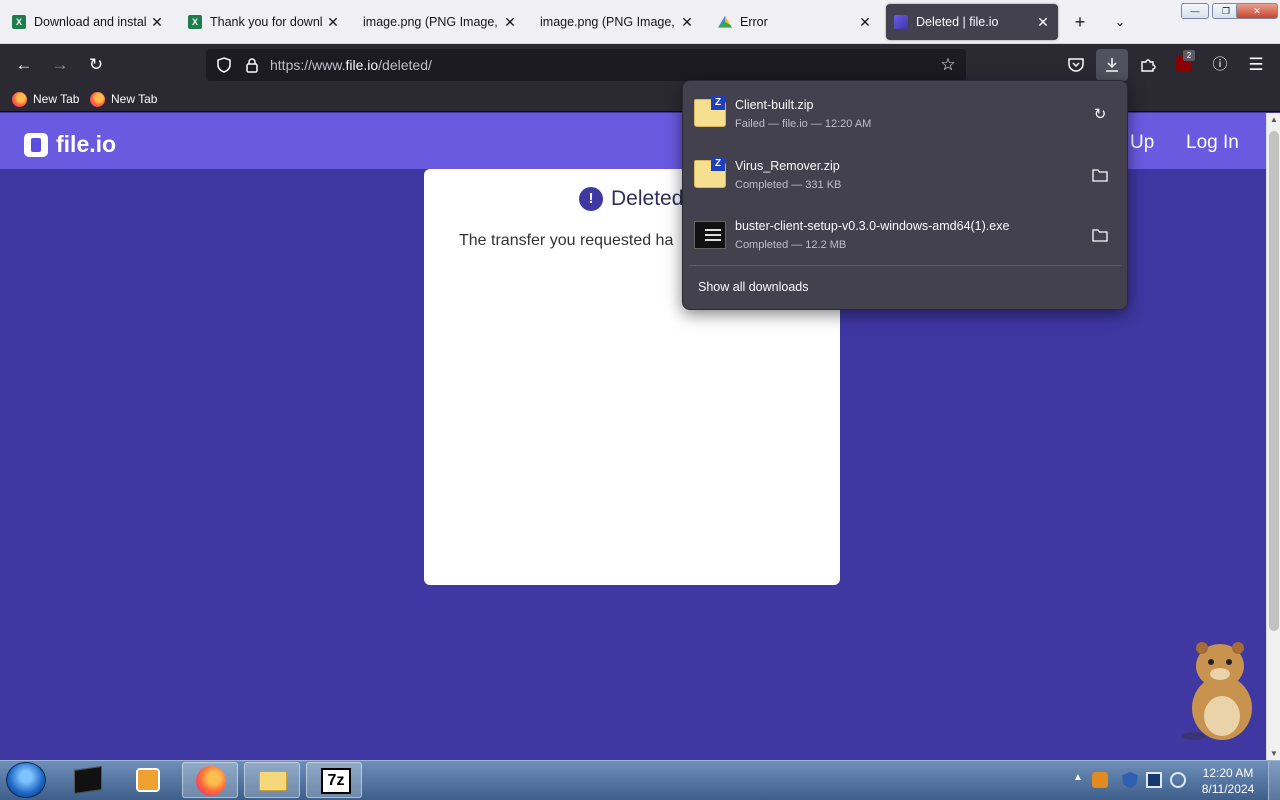 The image size is (1280, 800). What do you see at coordinates (795, 22) in the screenshot?
I see `tab-error: Error ✕` at bounding box center [795, 22].